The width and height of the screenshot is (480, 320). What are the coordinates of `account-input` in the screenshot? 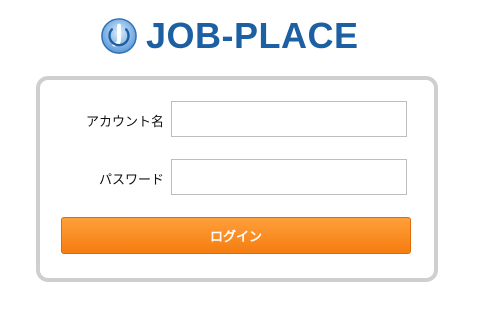 It's located at (289, 119).